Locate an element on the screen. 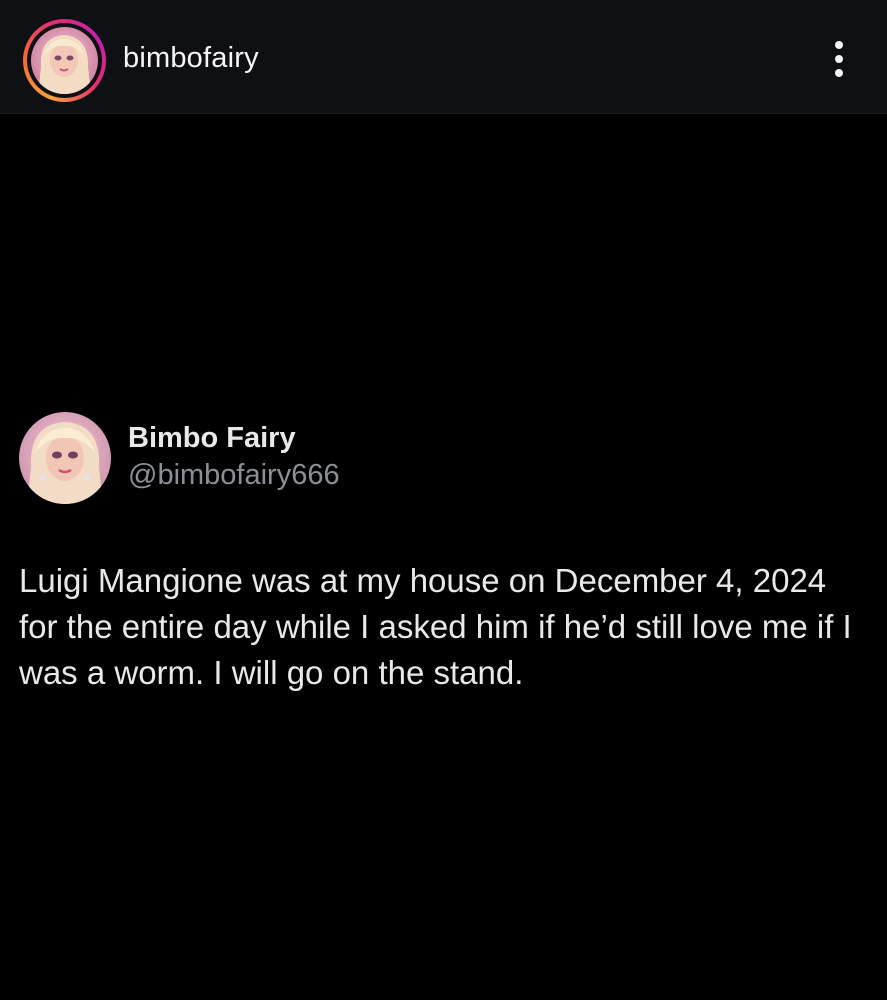 The image size is (887, 1000). profile-avatar-story-ring is located at coordinates (64, 60).